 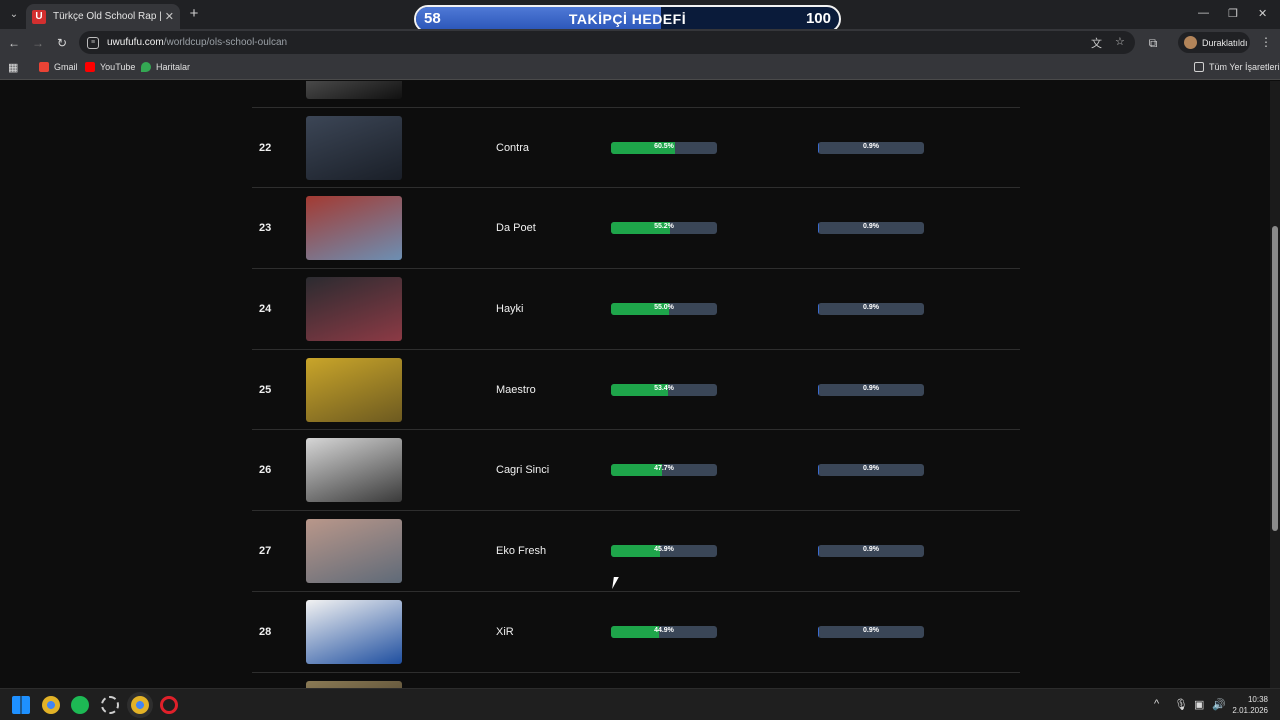 I want to click on bookmark-maps: Haritalar, so click(x=165, y=67).